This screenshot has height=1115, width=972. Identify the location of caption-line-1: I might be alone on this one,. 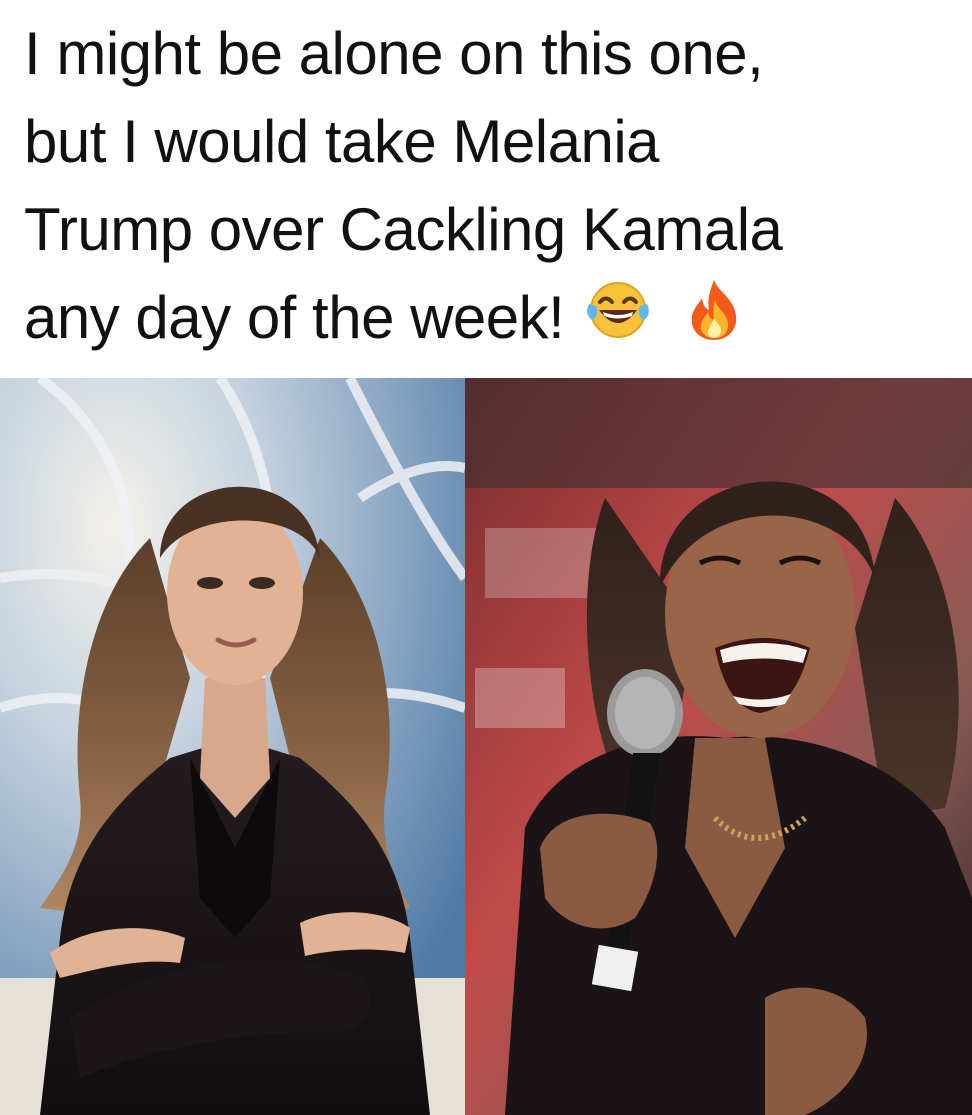
(394, 53).